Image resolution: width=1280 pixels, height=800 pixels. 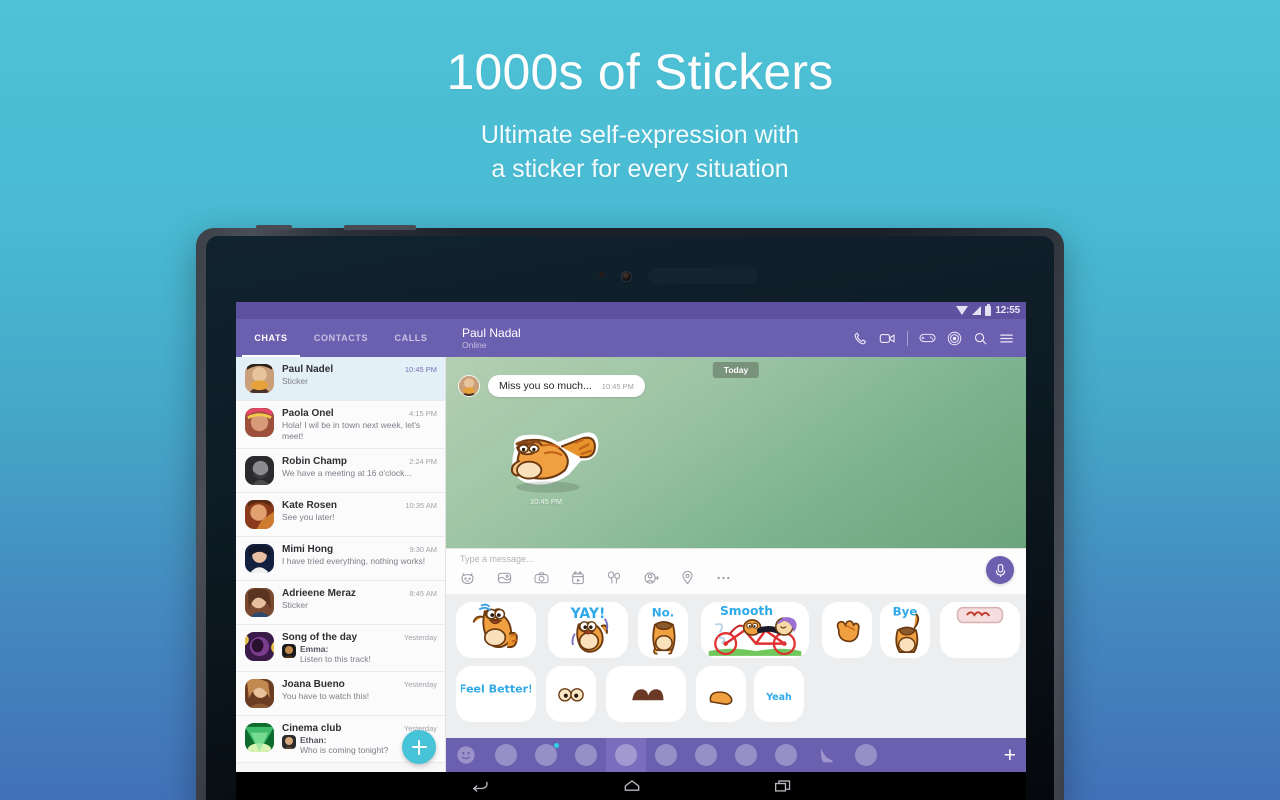 I want to click on sticker-timestamp: 10:45 PM, so click(x=546, y=501).